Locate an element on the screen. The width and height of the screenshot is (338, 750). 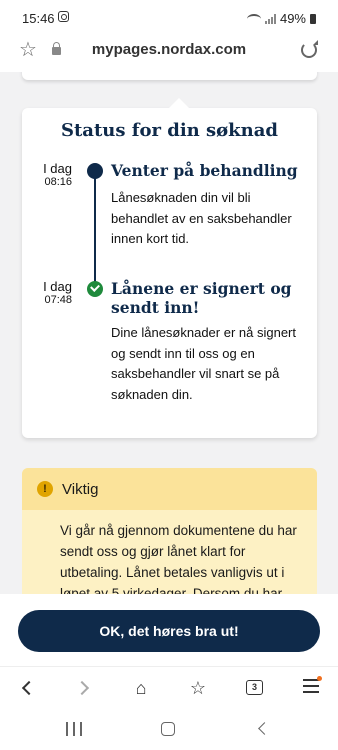
system-home-icon is located at coordinates (168, 729).